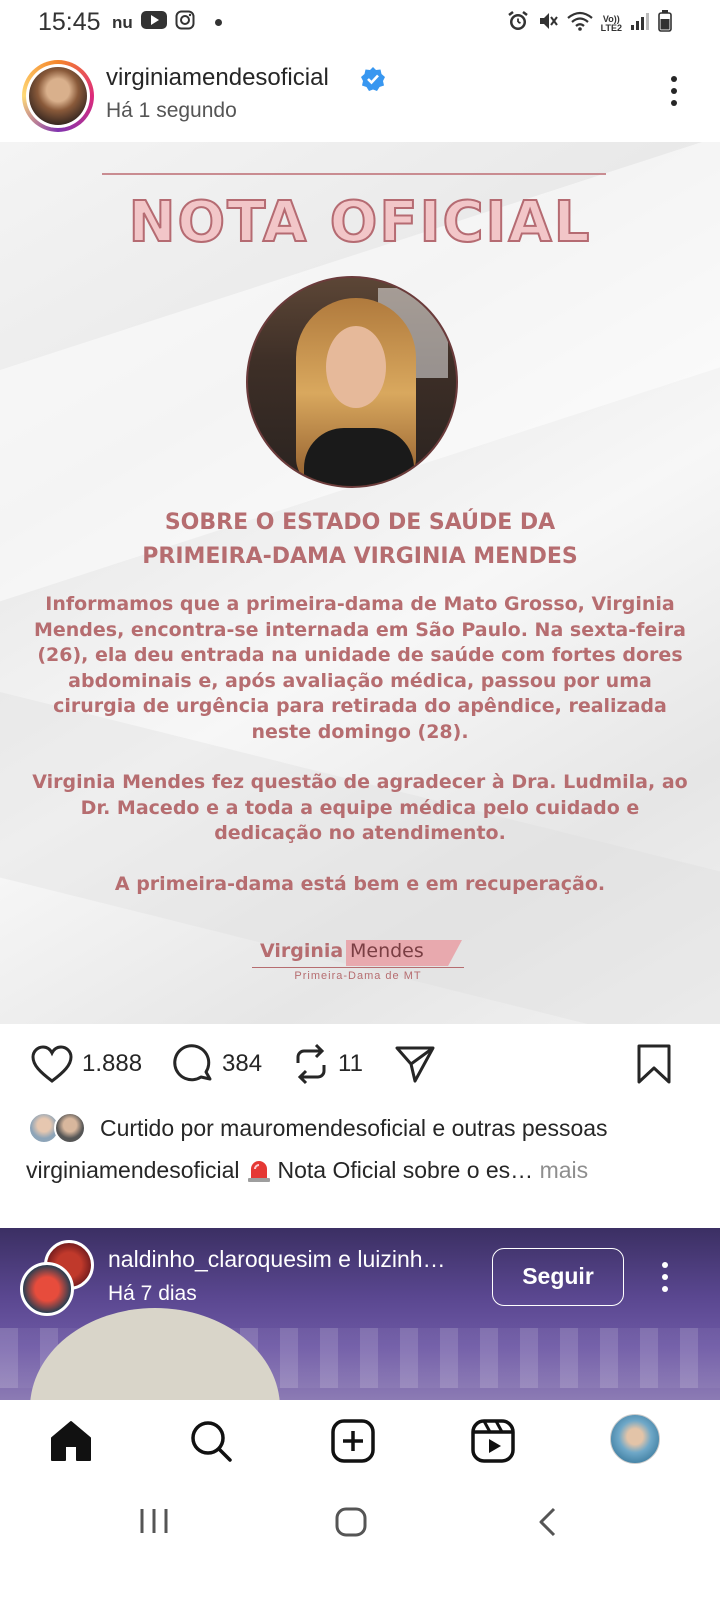 The width and height of the screenshot is (720, 1600). I want to click on search-icon, so click(211, 1441).